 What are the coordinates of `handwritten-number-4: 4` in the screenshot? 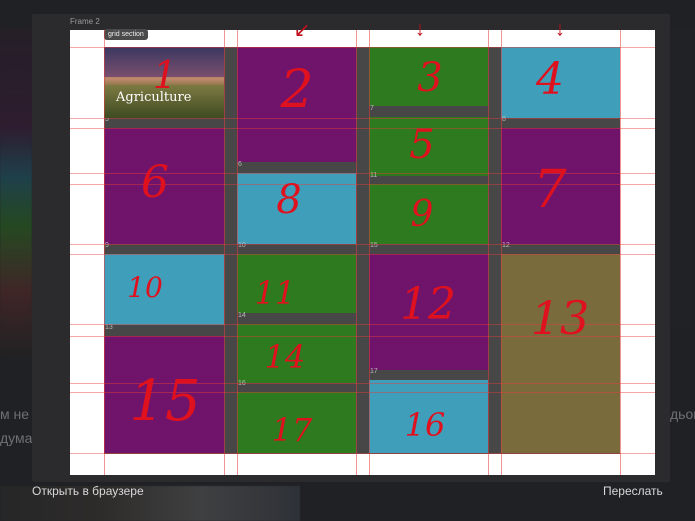 It's located at (550, 79).